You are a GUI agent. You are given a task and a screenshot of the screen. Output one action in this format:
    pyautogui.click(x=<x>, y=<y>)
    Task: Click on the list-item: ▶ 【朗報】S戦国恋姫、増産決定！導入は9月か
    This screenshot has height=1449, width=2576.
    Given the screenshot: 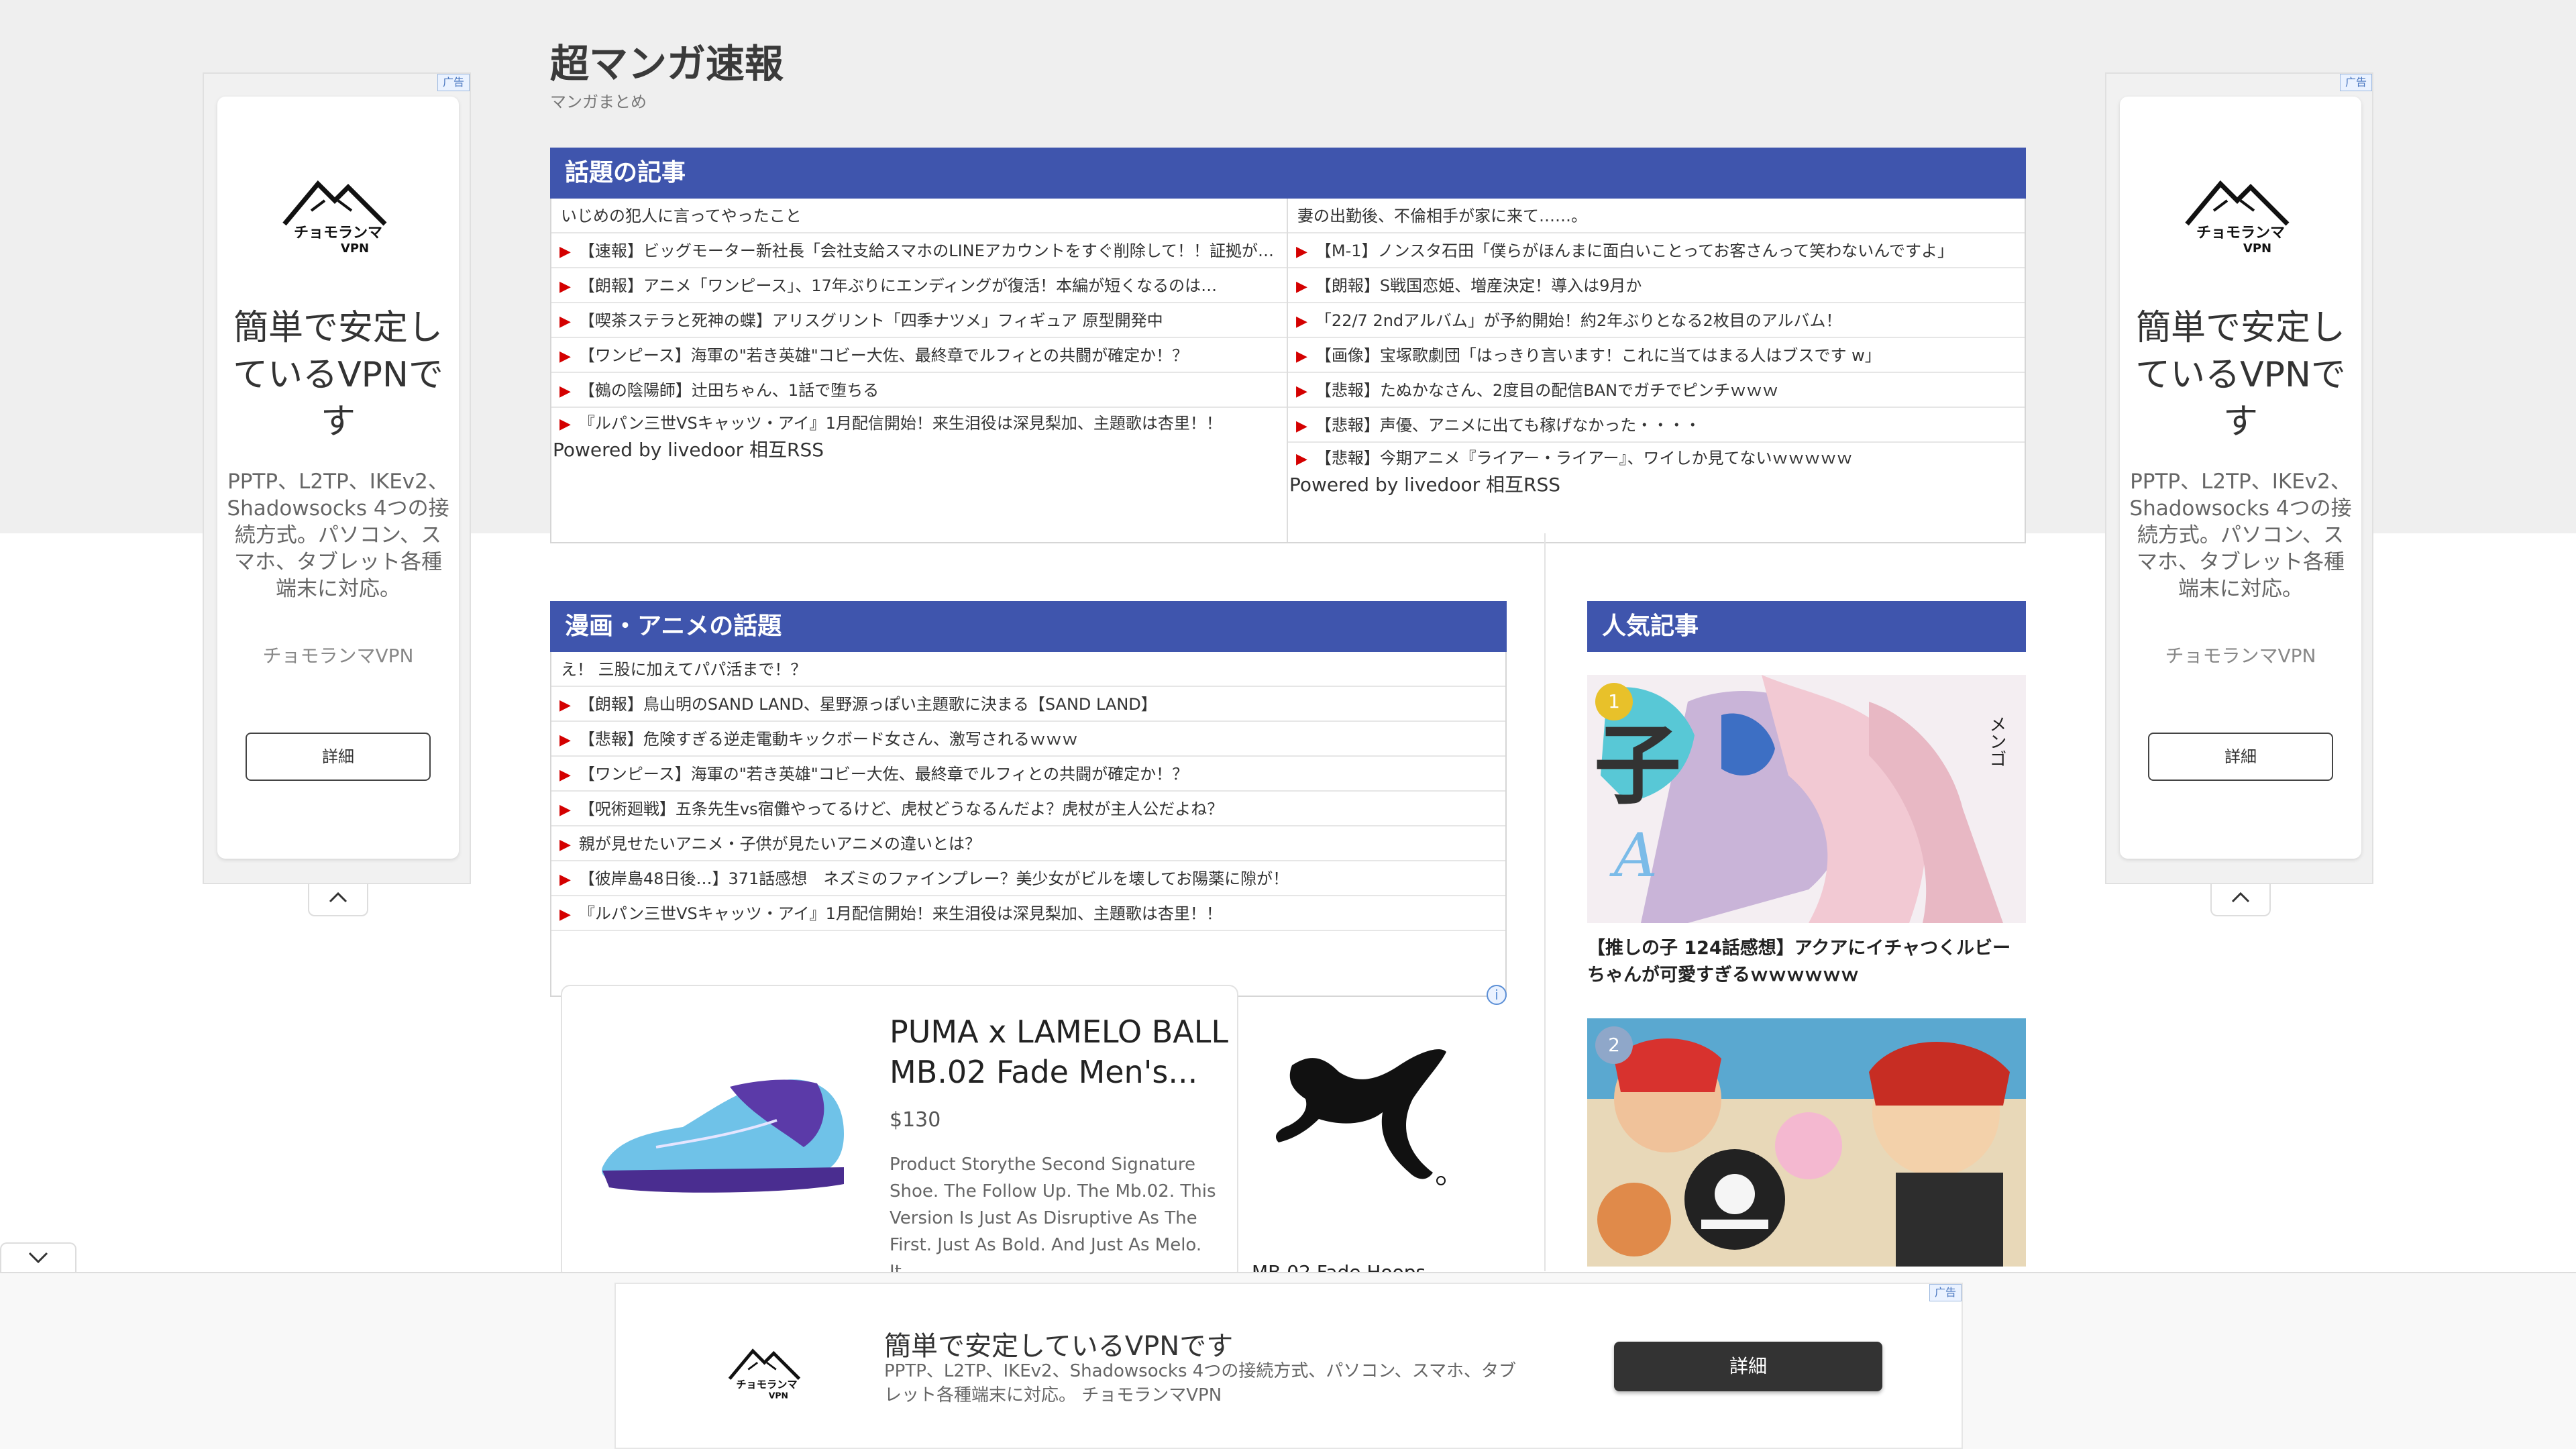 What is the action you would take?
    pyautogui.click(x=1656, y=285)
    